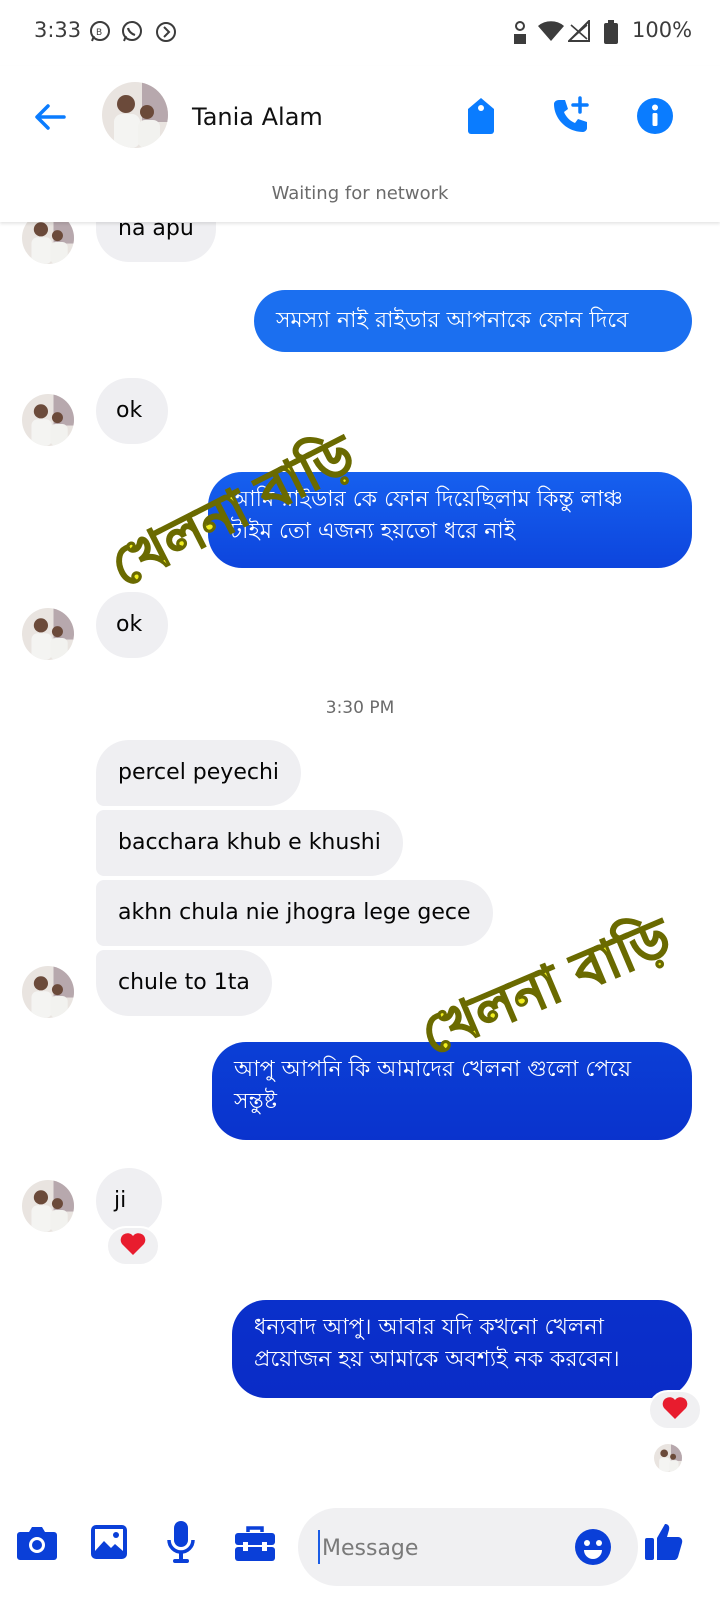 Image resolution: width=720 pixels, height=1600 pixels. I want to click on message-bubble-incoming: bacchara khub e khushi, so click(249, 843).